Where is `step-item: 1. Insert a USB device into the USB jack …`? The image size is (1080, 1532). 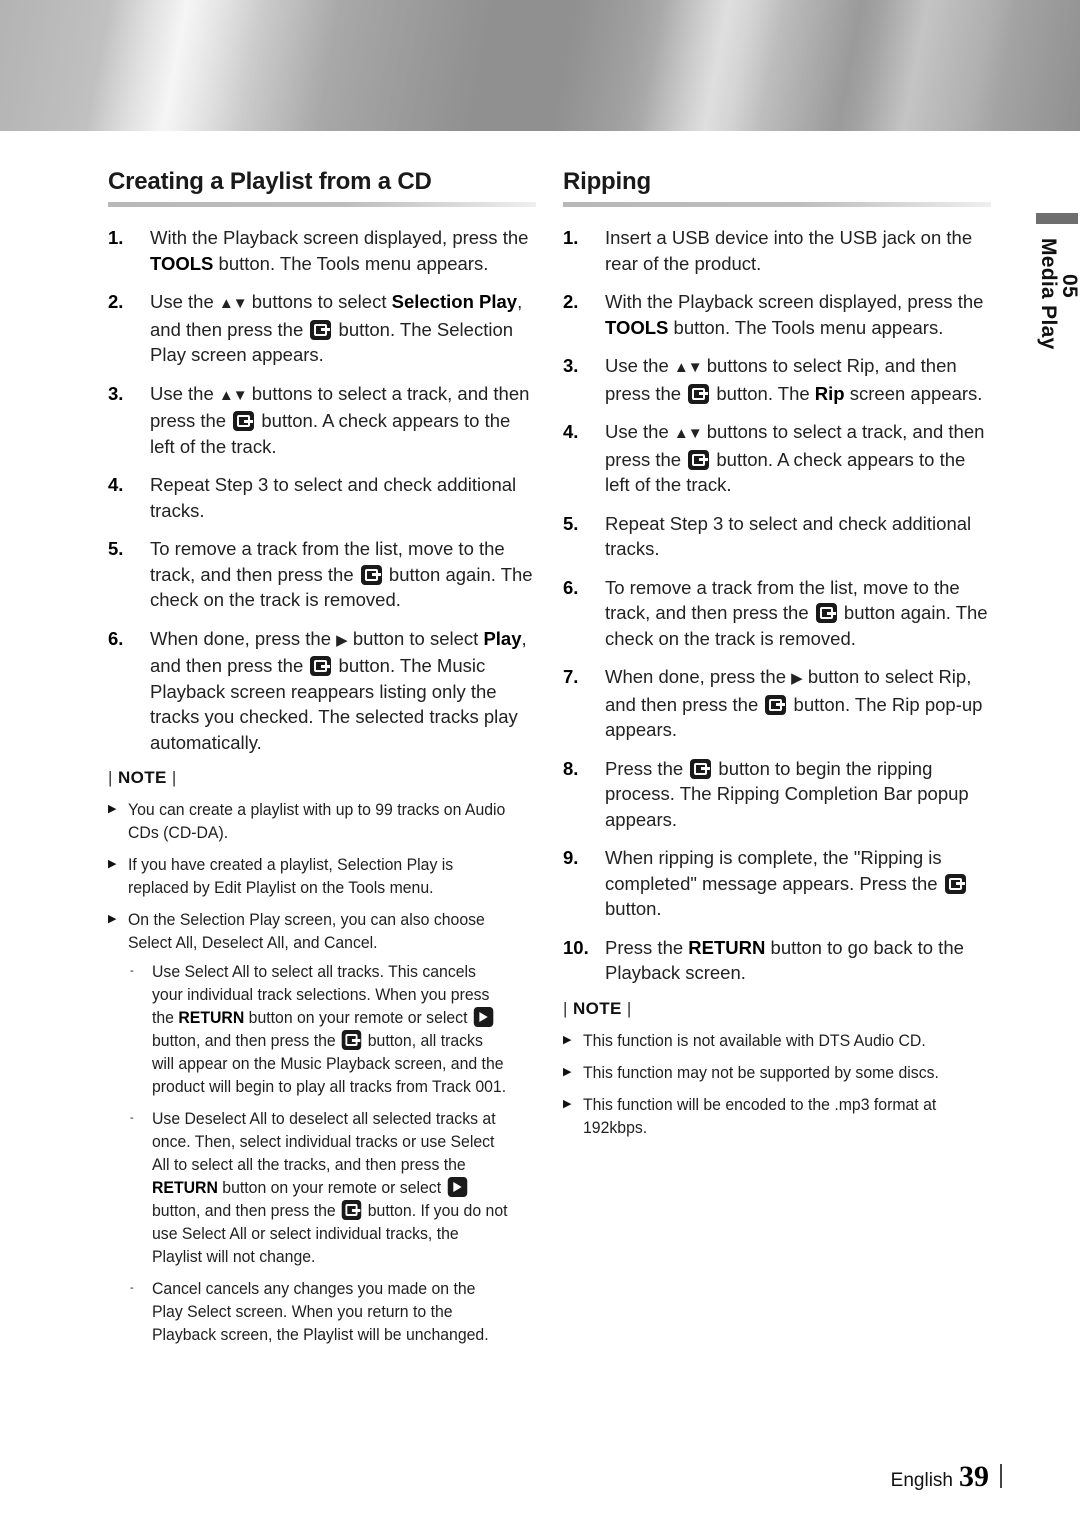
step-item: 1. Insert a USB device into the USB jack … is located at coordinates (777, 250).